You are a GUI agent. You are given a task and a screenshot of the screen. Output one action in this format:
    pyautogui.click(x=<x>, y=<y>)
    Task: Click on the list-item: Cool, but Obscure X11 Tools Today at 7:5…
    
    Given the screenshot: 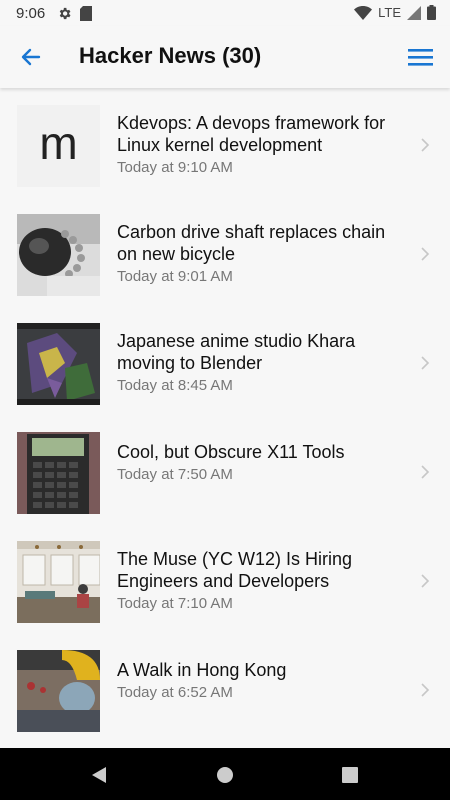 What is the action you would take?
    pyautogui.click(x=225, y=469)
    